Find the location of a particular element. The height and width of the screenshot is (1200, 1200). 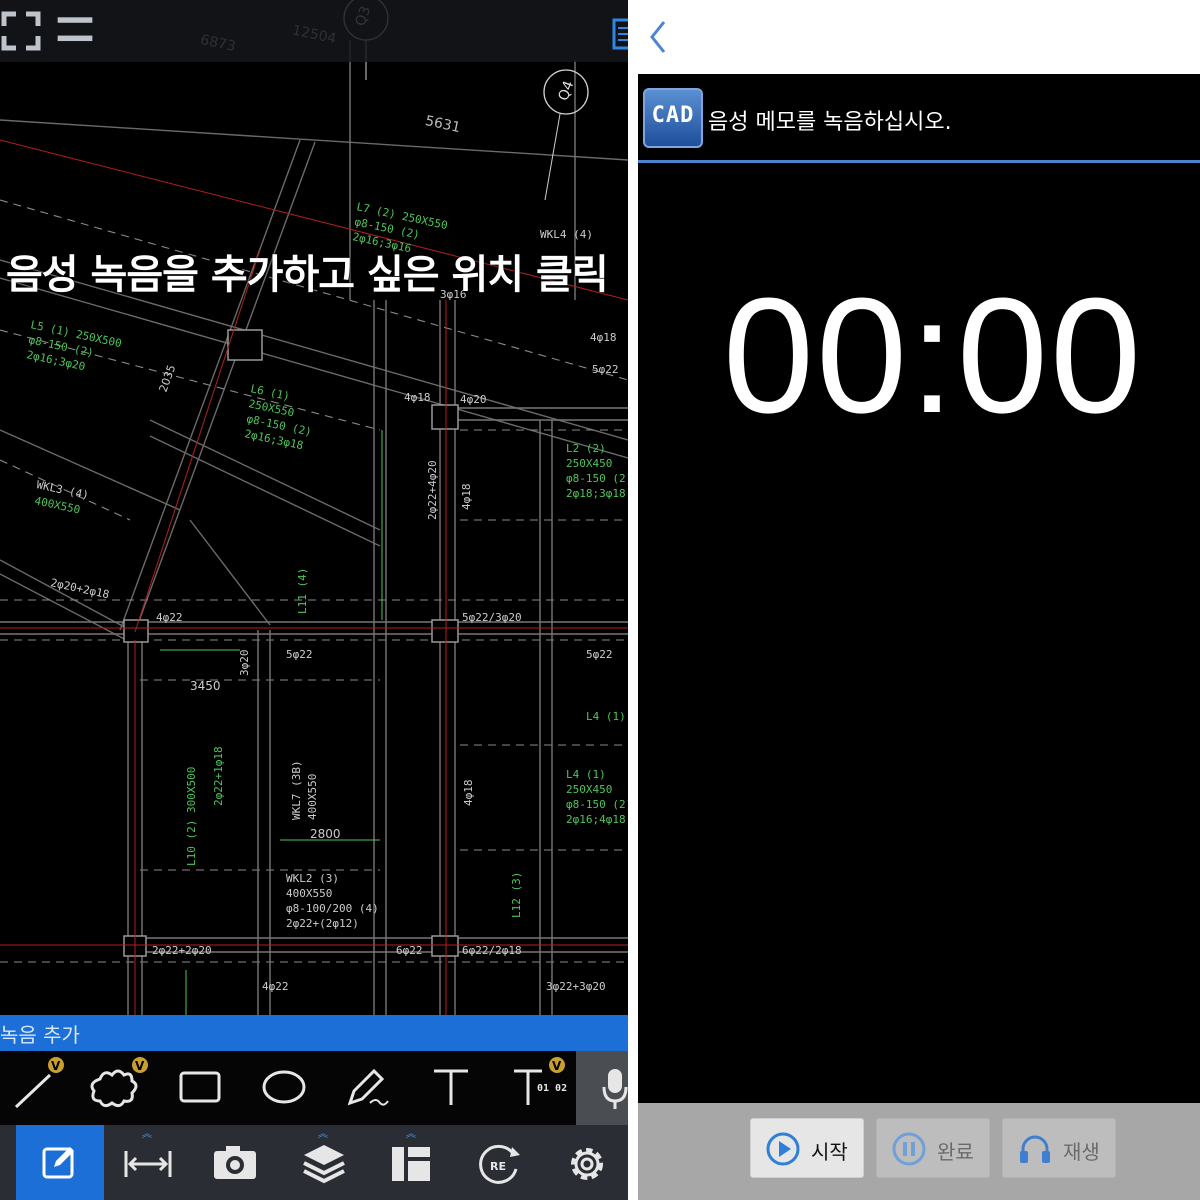

play-label: 재생 is located at coordinates (1081, 1152).